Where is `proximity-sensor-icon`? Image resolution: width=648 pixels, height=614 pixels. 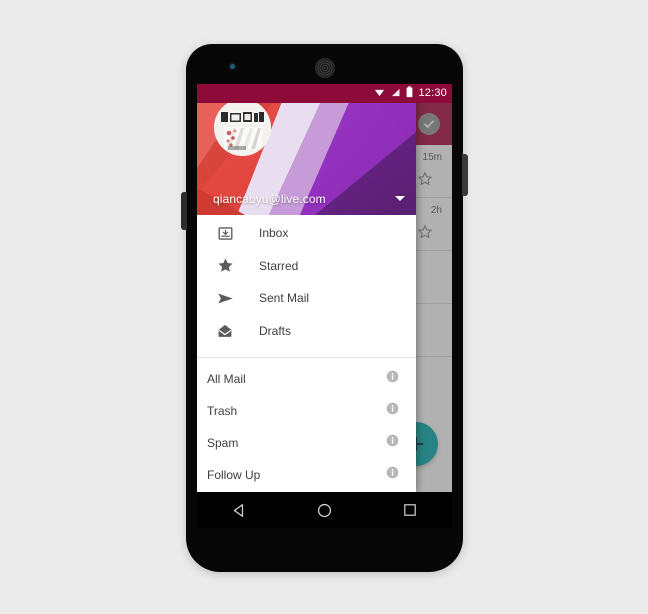
proximity-sensor-icon is located at coordinates (232, 66).